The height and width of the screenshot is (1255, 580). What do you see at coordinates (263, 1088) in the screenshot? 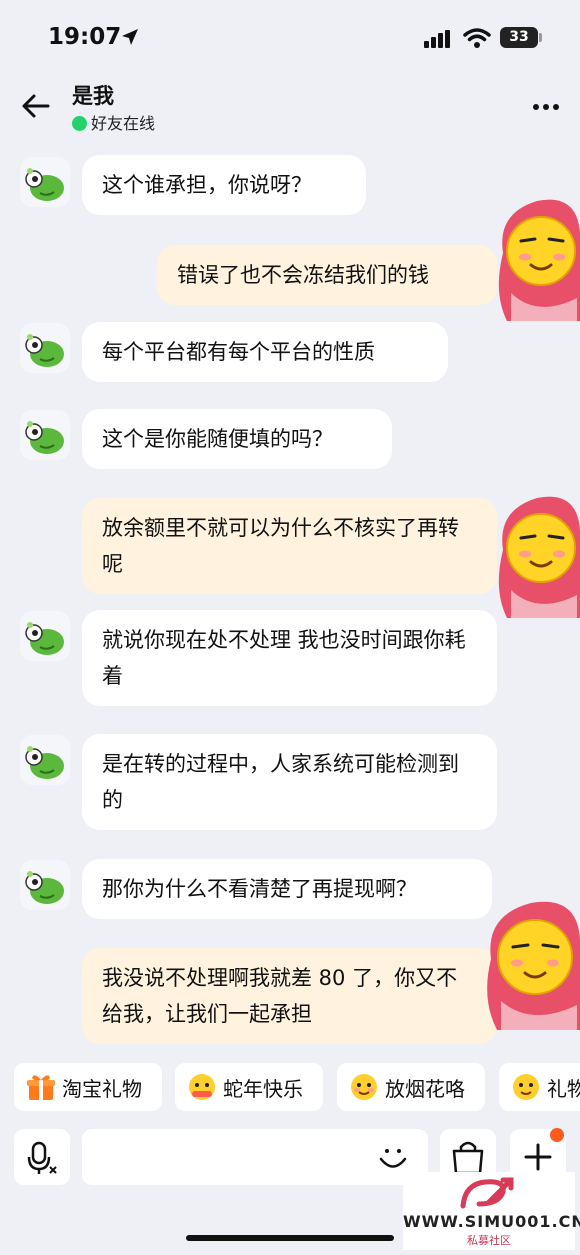
I see `quick-reply-label: 蛇年快乐` at bounding box center [263, 1088].